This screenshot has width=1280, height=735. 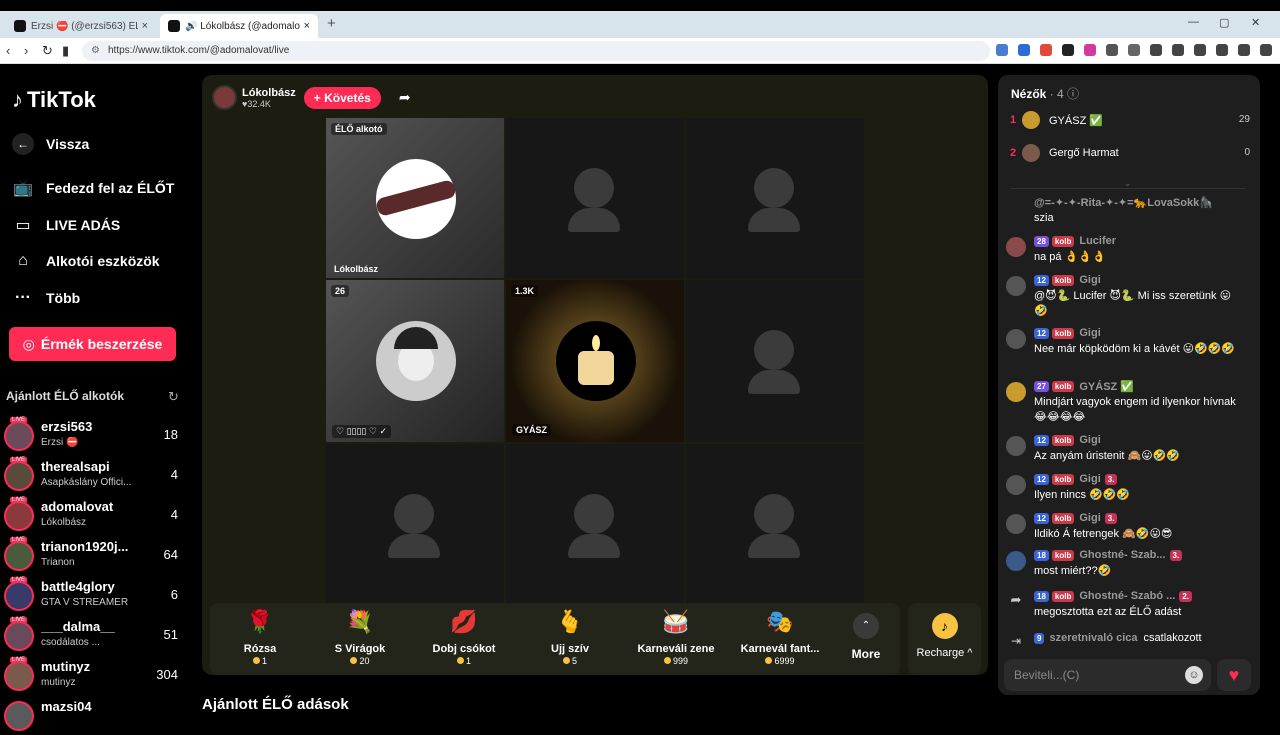 I want to click on host-name: Lókolbász, so click(x=269, y=93).